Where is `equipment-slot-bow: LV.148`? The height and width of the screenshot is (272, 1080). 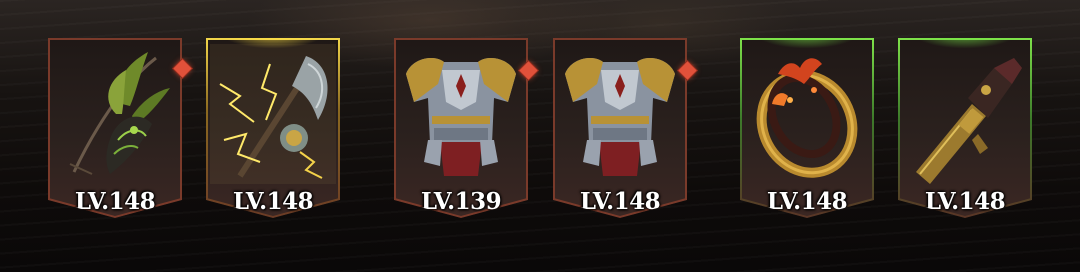
equipment-slot-bow: LV.148 is located at coordinates (115, 128).